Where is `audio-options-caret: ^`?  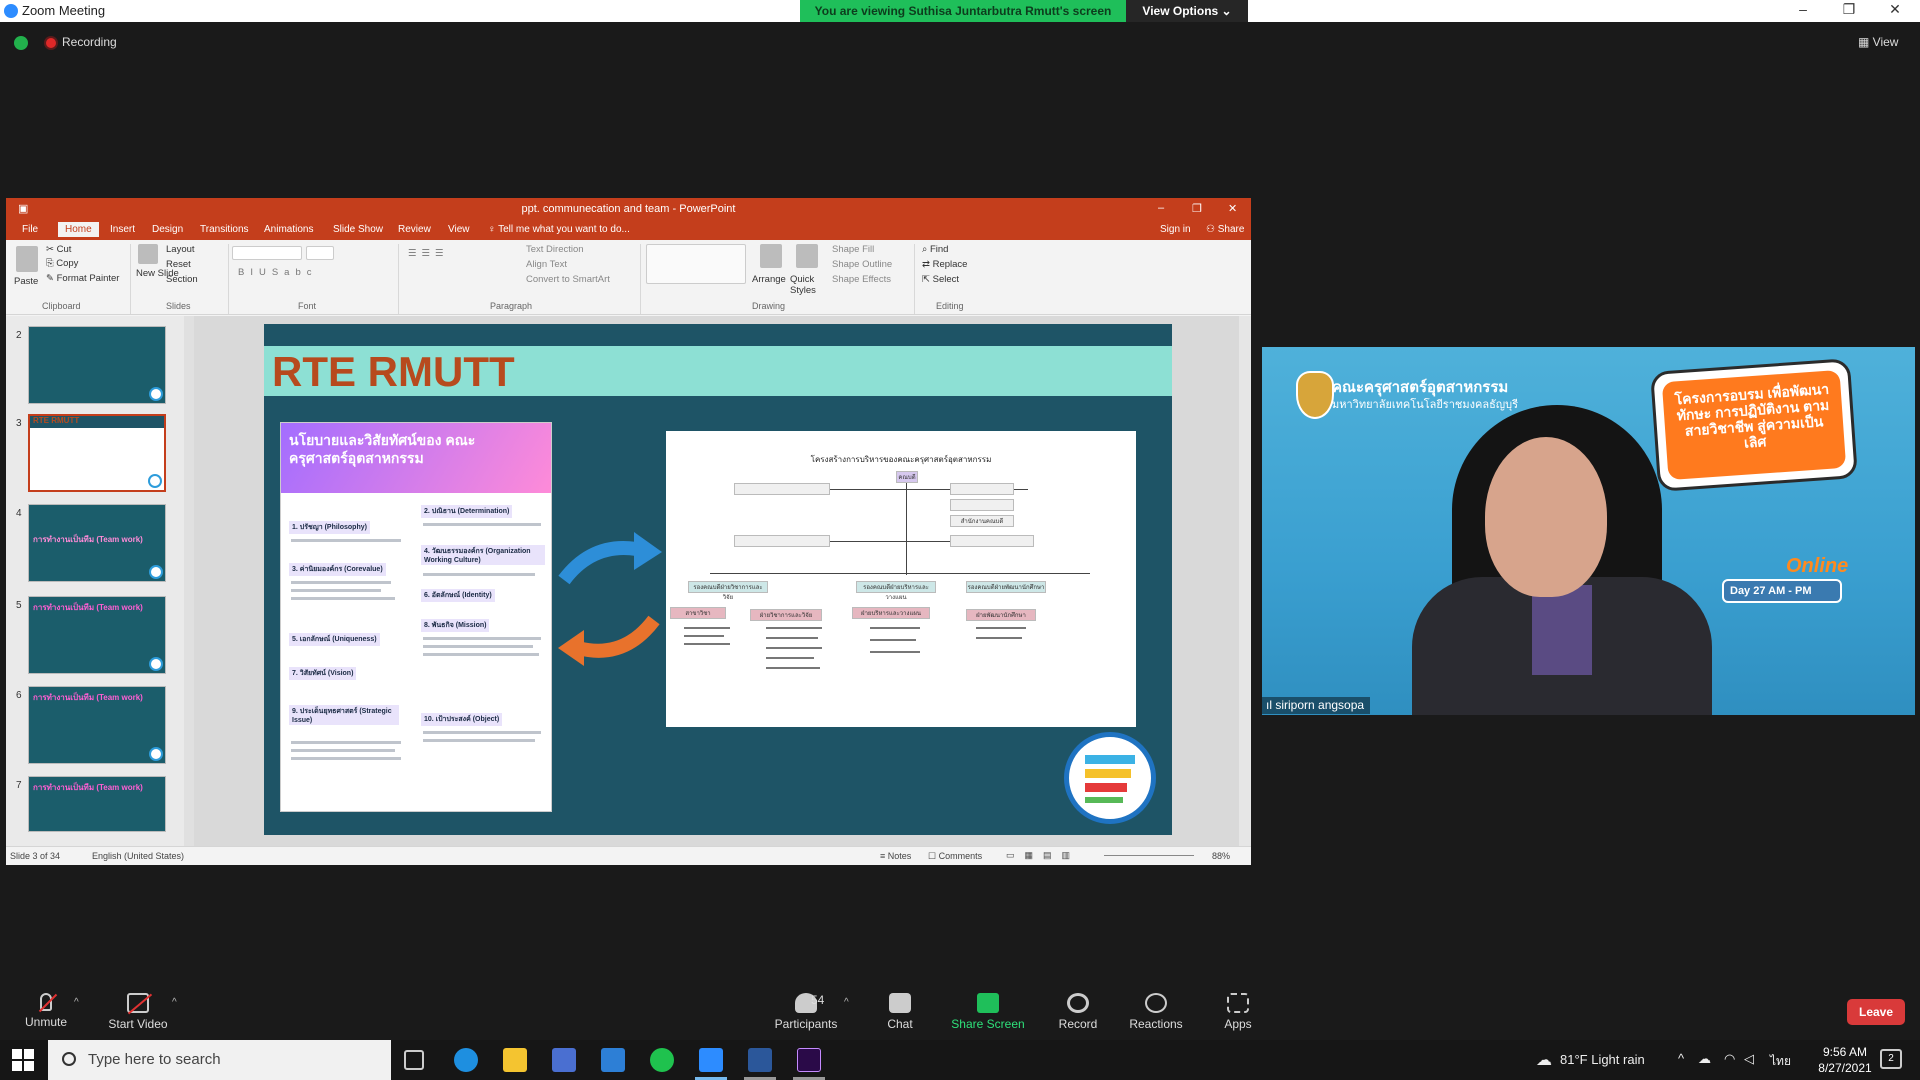
audio-options-caret: ^ is located at coordinates (76, 1002).